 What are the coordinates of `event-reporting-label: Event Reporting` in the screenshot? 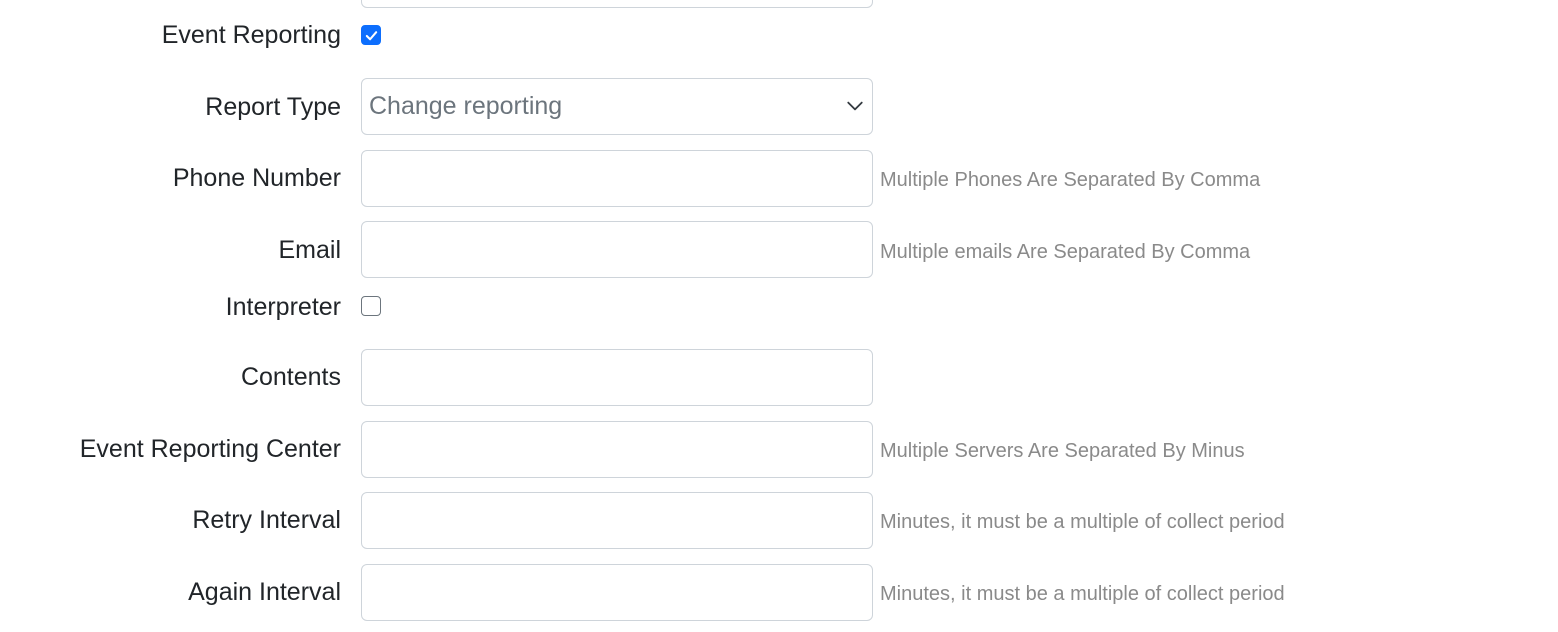 It's located at (251, 35).